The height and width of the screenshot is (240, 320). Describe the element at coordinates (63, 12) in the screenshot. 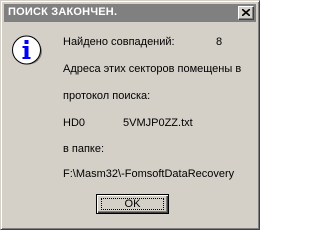

I see `window-title: ПОИСК ЗАКОНЧЕН.` at that location.